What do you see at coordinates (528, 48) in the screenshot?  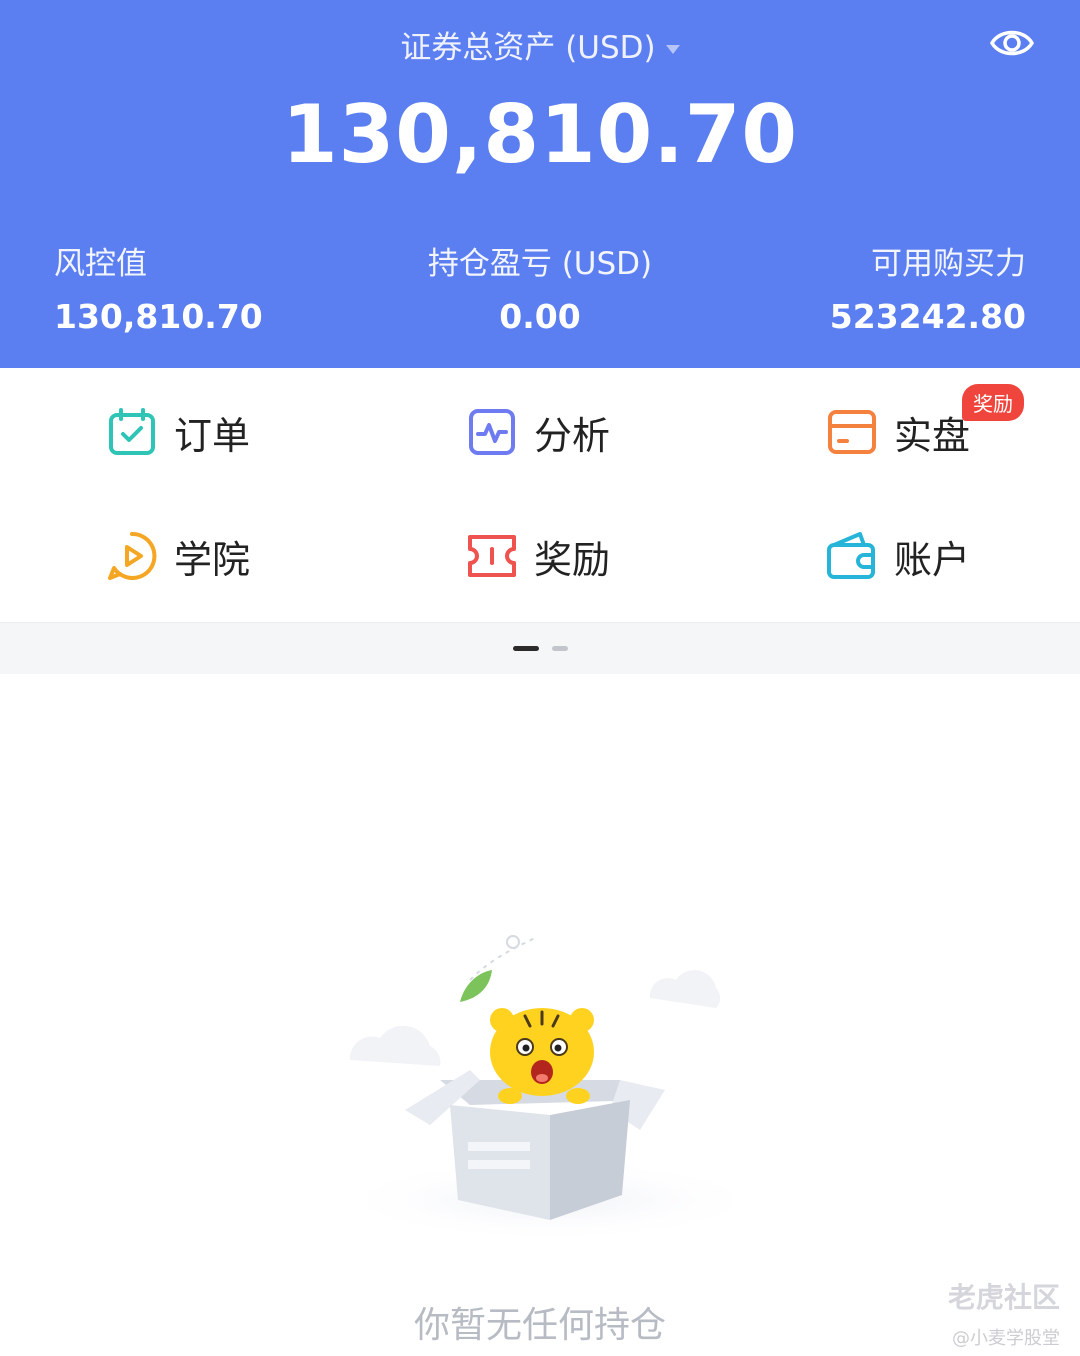 I see `account-title: 证券总资产 (USD)` at bounding box center [528, 48].